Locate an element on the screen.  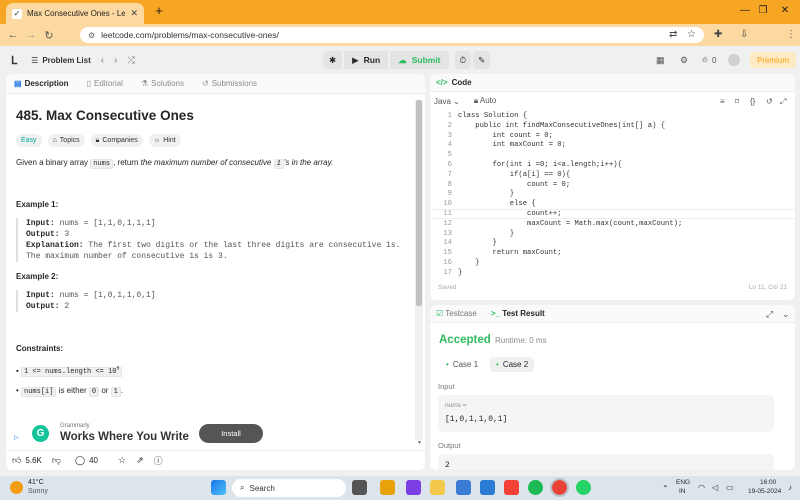
code-line: class Solution { is located at coordinates (492, 116).